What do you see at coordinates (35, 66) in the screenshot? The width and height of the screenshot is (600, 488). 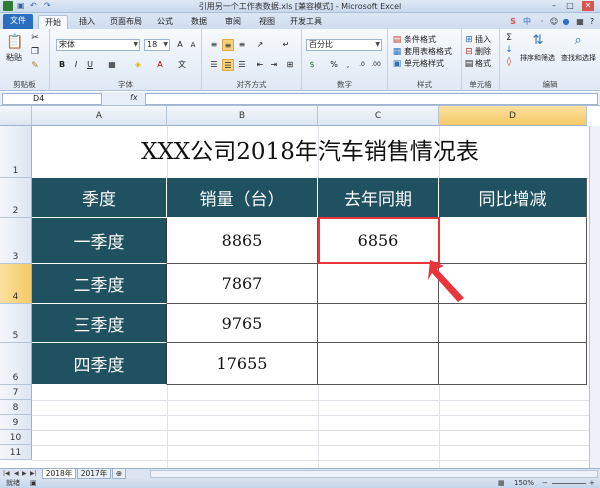 I see `format-painter-icon: ✎` at bounding box center [35, 66].